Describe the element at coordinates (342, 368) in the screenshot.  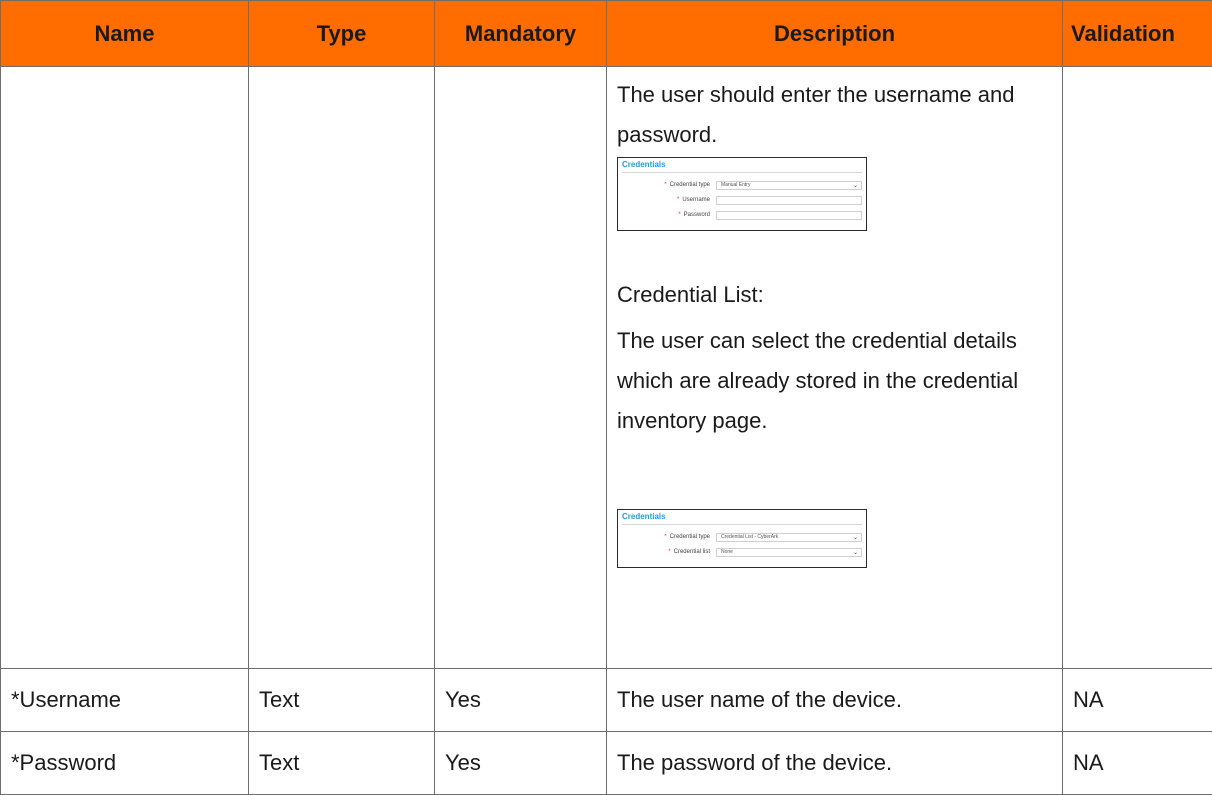
I see `cell-type-empty` at that location.